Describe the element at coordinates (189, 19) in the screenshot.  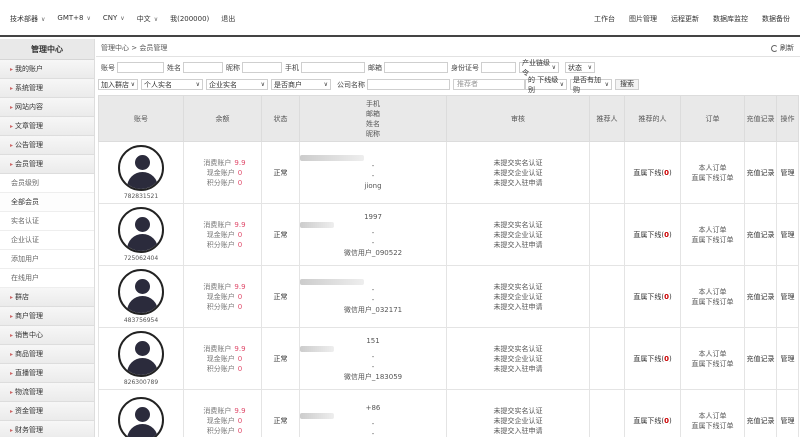
I see `topbar-menu-4: 我(200000)` at that location.